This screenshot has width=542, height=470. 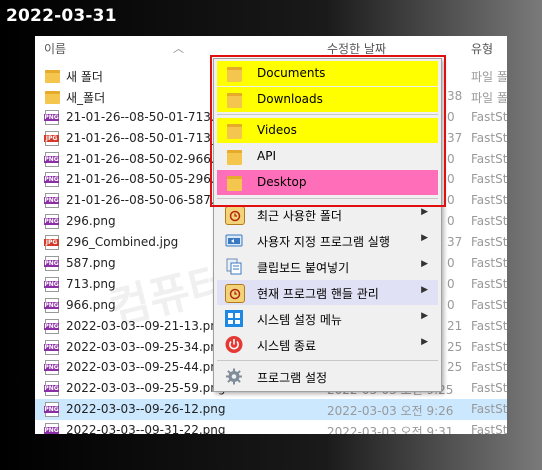 What do you see at coordinates (61, 16) in the screenshot?
I see `date-stamp: 2022-03-31` at bounding box center [61, 16].